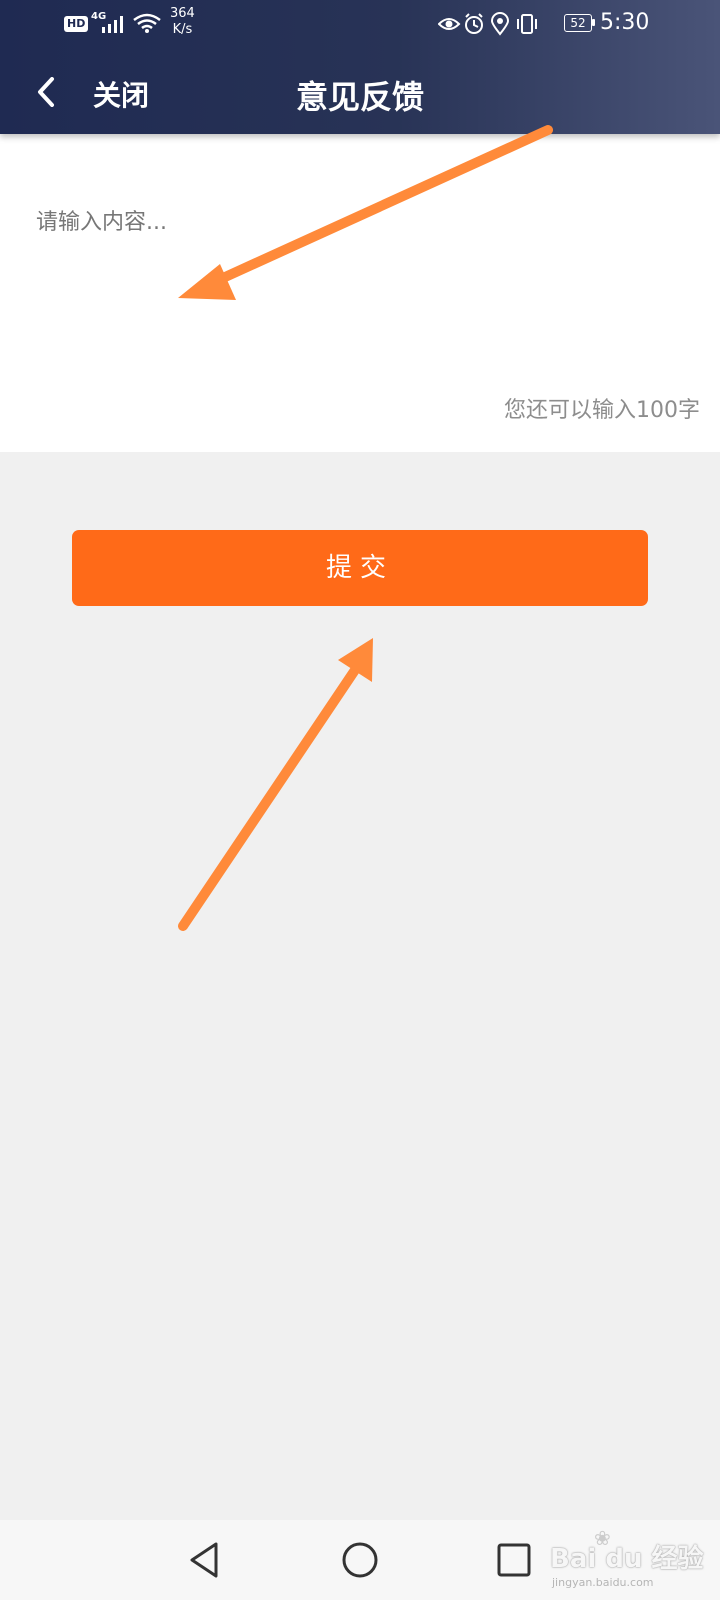  Describe the element at coordinates (204, 1560) in the screenshot. I see `back-triangle-icon` at that location.